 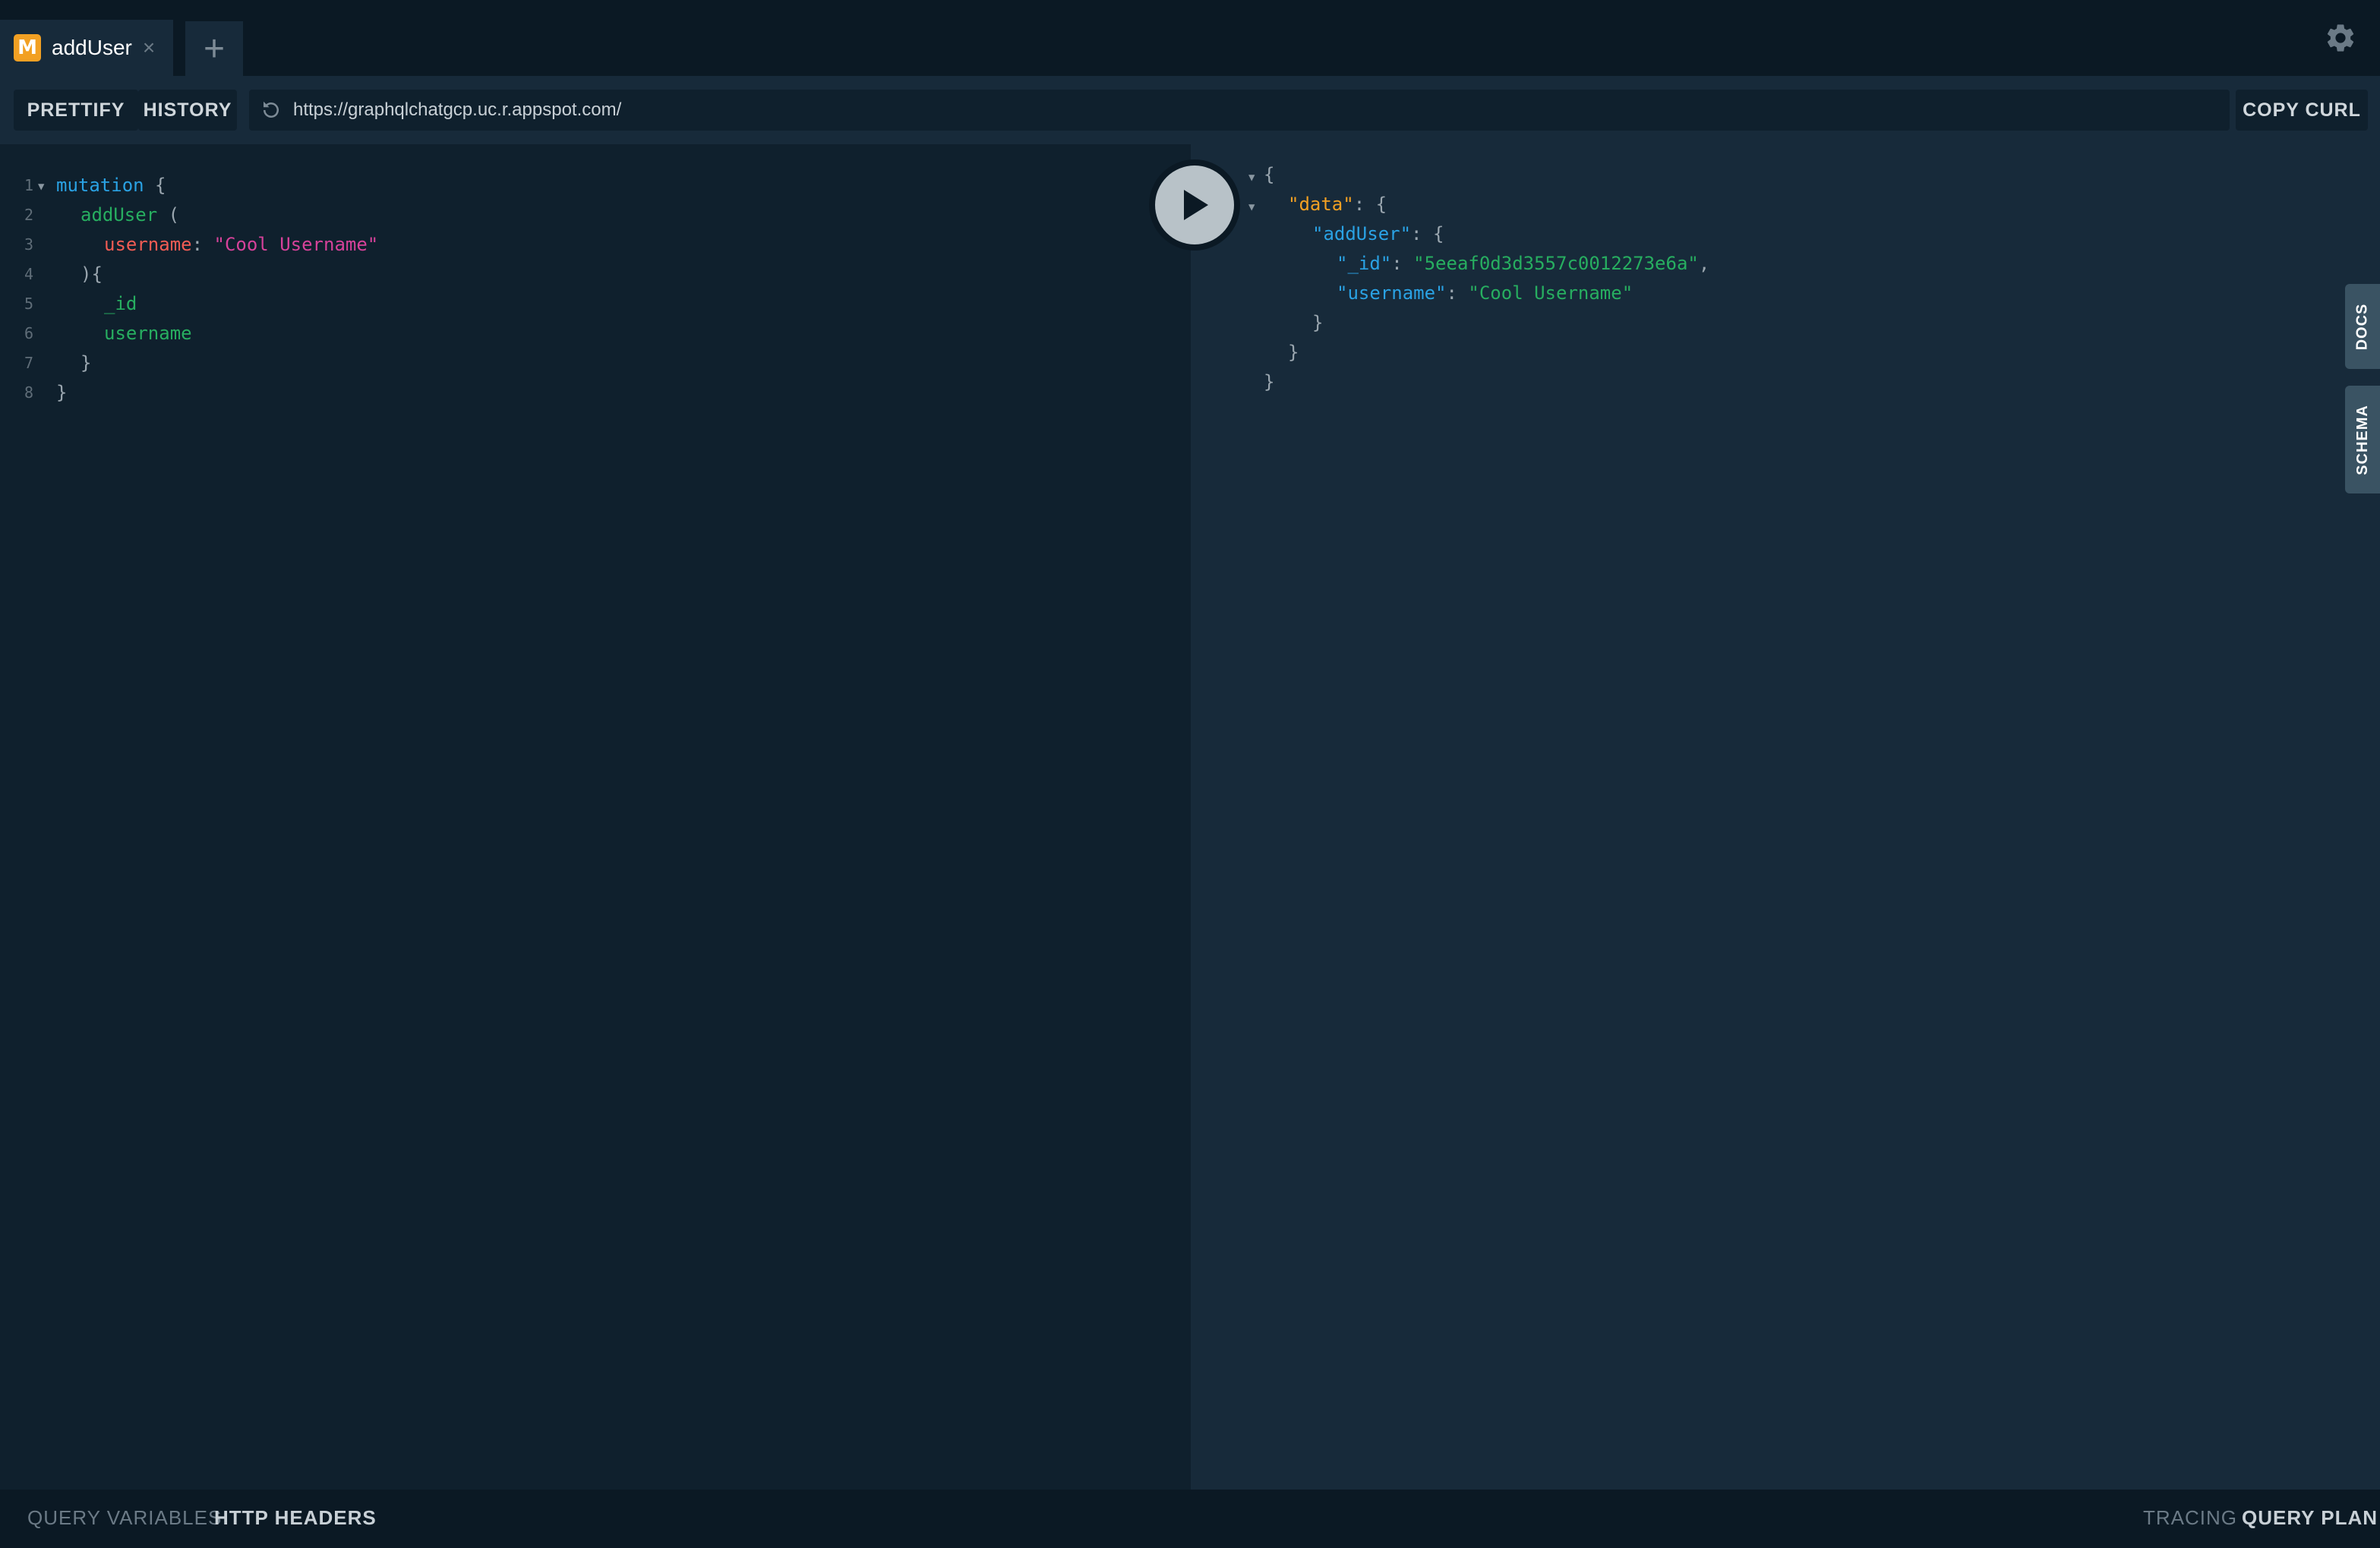 I want to click on line-number: 1, so click(x=28, y=185).